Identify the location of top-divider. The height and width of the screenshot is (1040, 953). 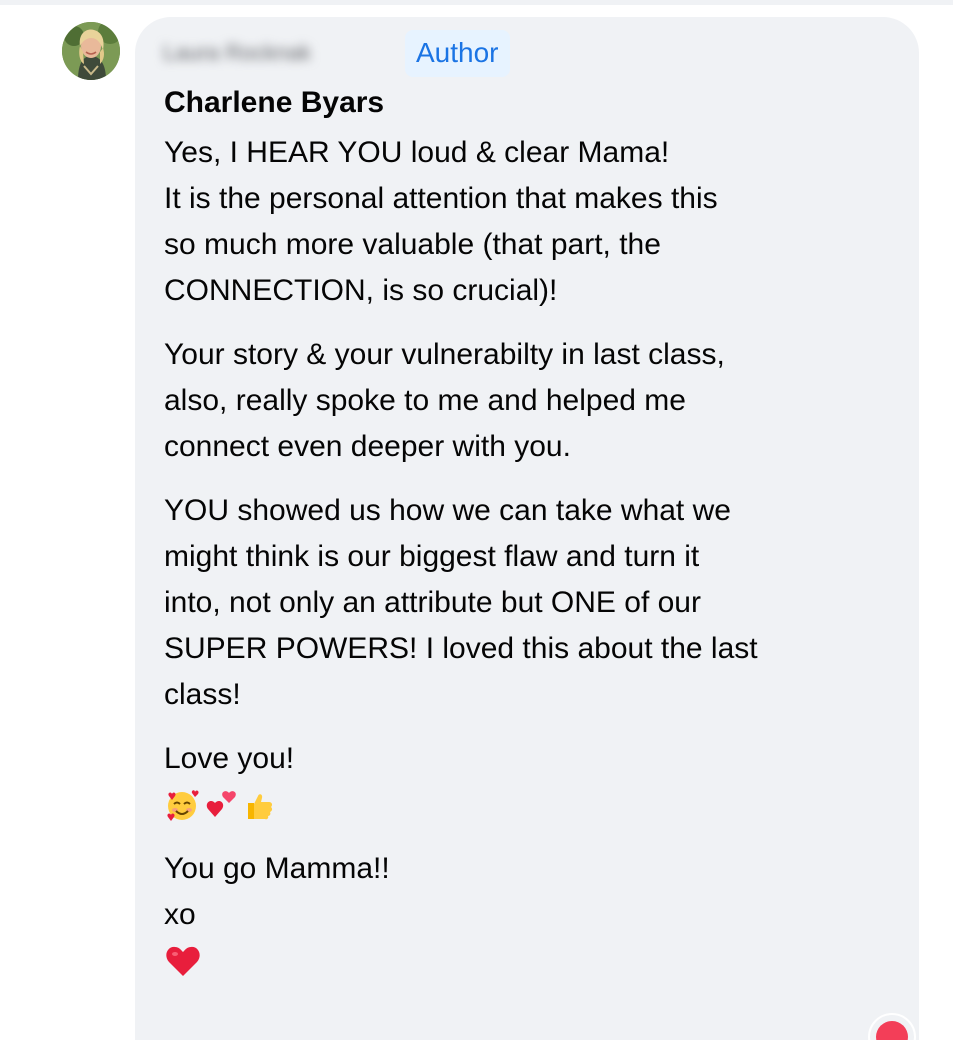
(476, 2).